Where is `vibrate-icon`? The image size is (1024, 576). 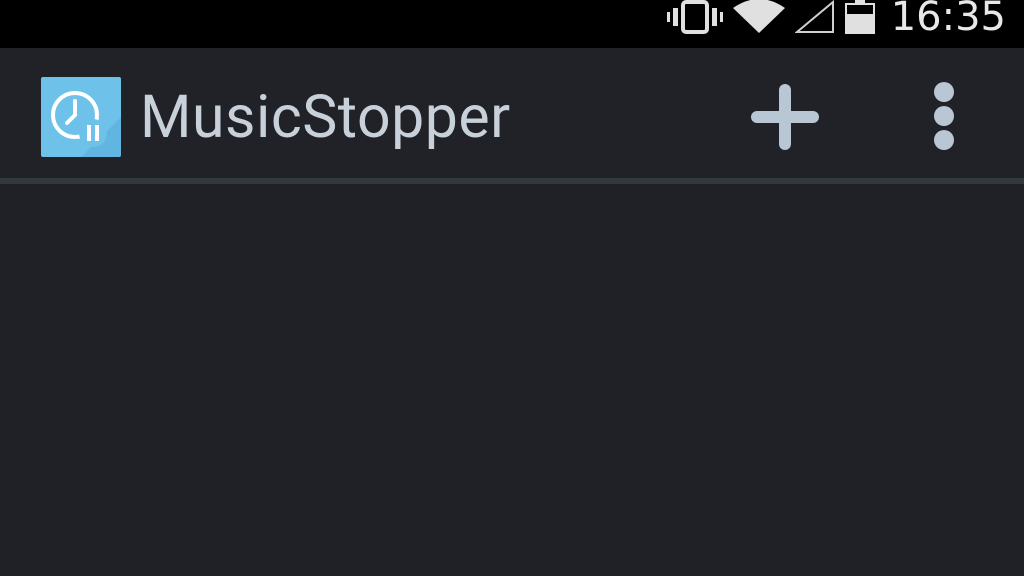
vibrate-icon is located at coordinates (694, 17).